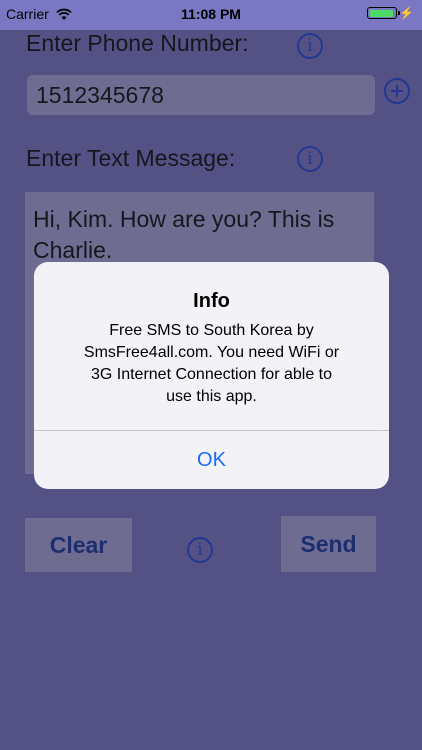 This screenshot has width=422, height=750. What do you see at coordinates (211, 460) in the screenshot?
I see `alert-ok-button: OK` at bounding box center [211, 460].